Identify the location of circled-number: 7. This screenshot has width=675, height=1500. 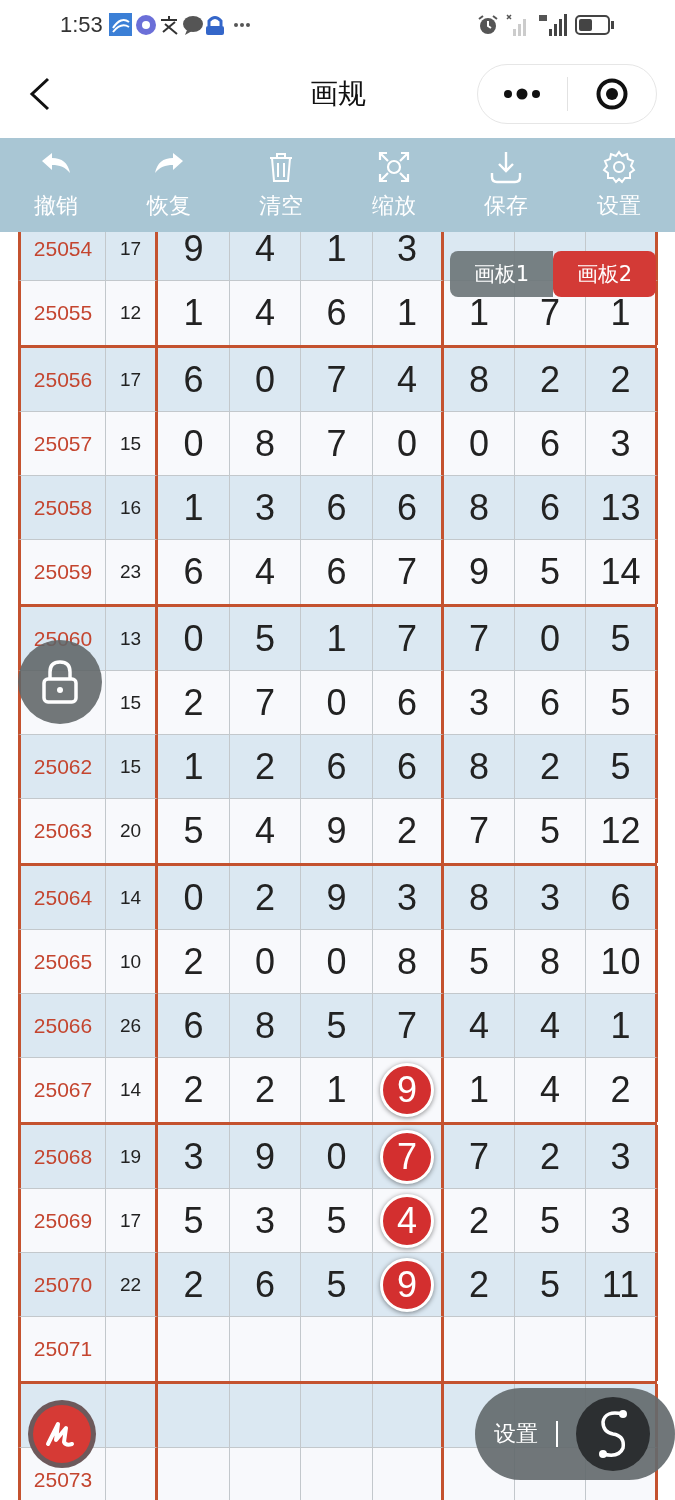
(407, 1156).